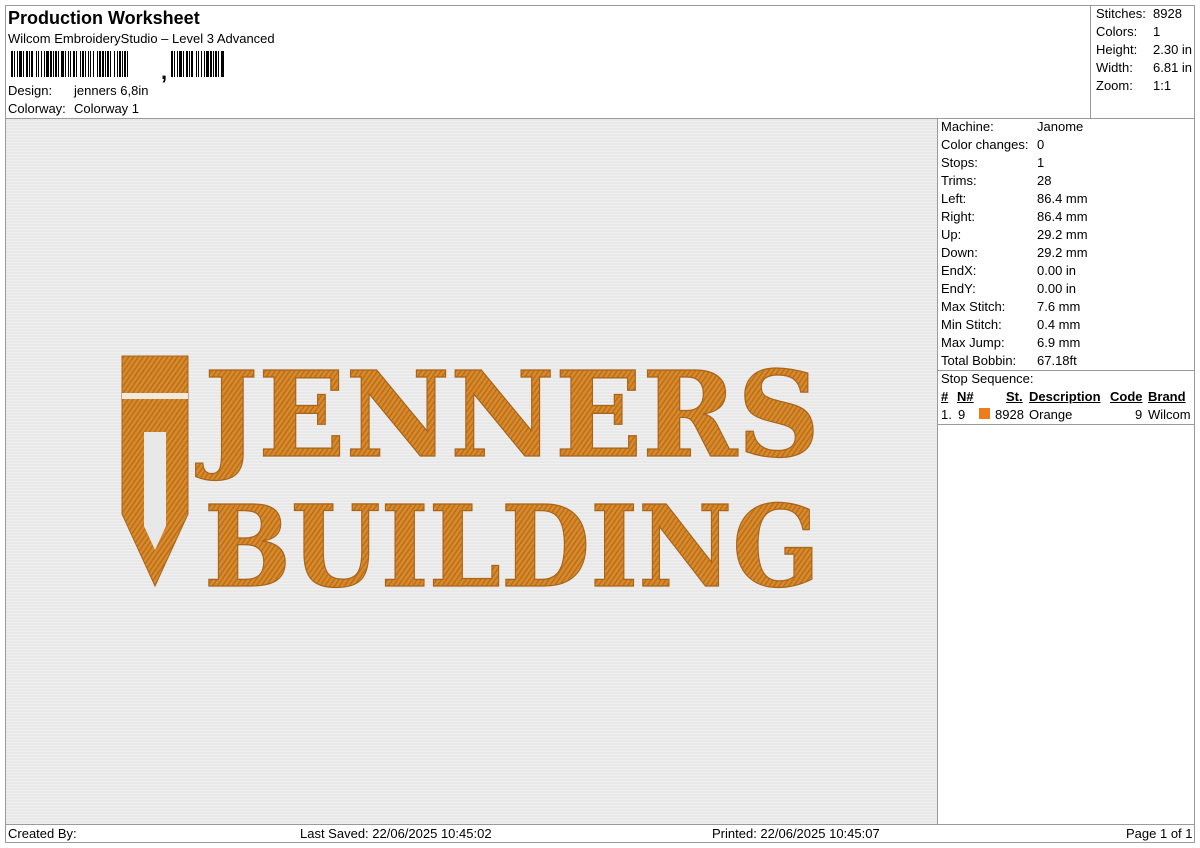 The width and height of the screenshot is (1200, 848). I want to click on stat-row: Min Stitch: 0.4 mm, so click(1014, 325).